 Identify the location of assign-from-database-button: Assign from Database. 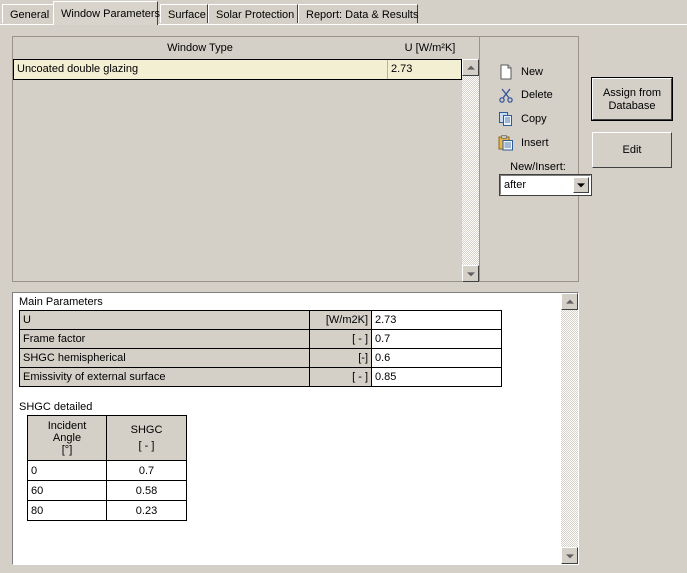
(632, 99).